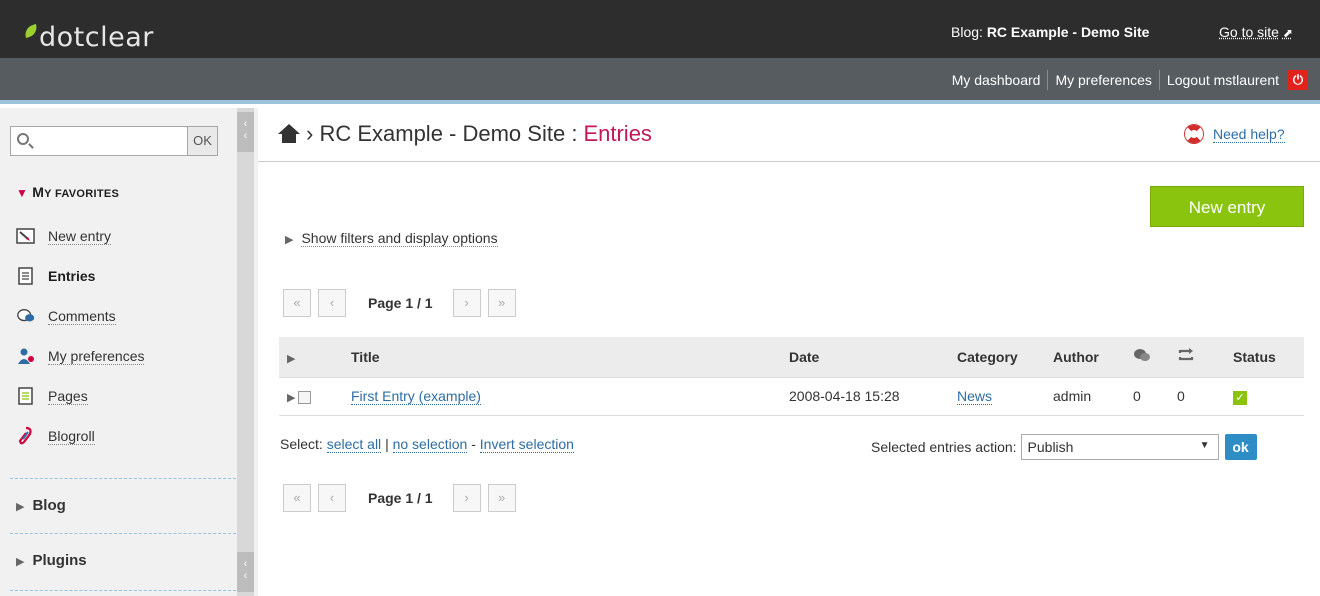 The height and width of the screenshot is (596, 1320). Describe the element at coordinates (245, 352) in the screenshot. I see `sidebar-collapse-strip` at that location.